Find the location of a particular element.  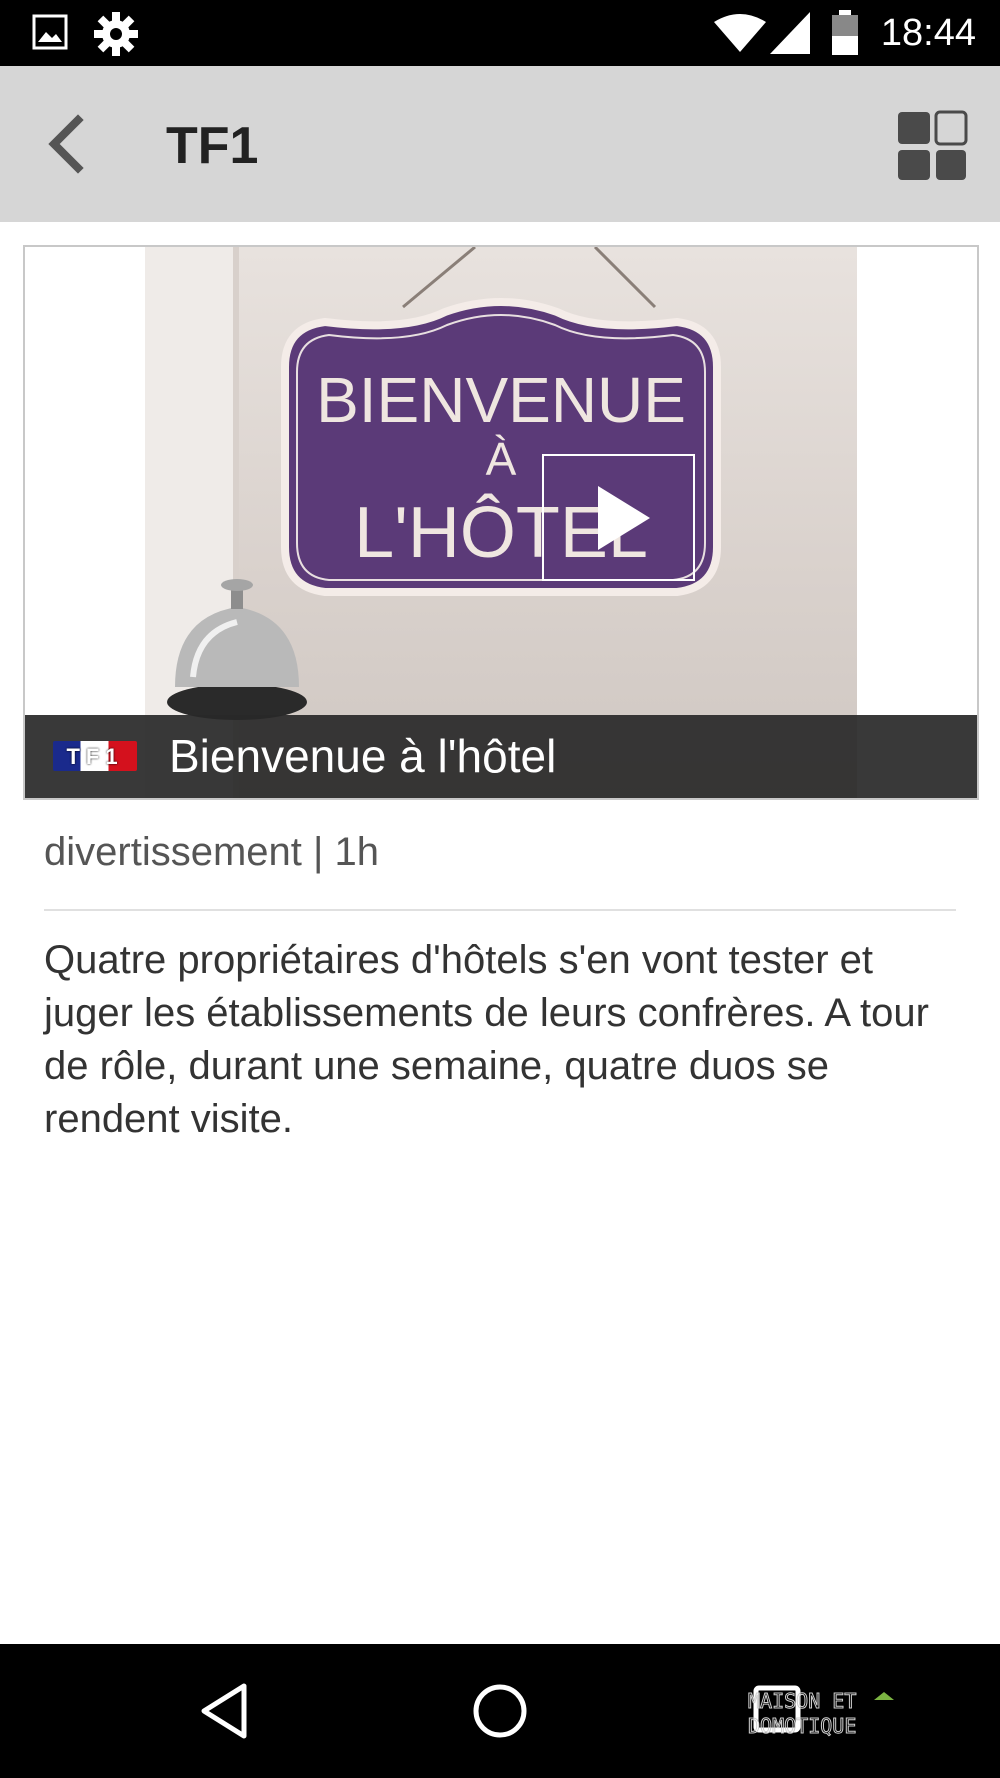

sign-text-line2: À is located at coordinates (501, 459).